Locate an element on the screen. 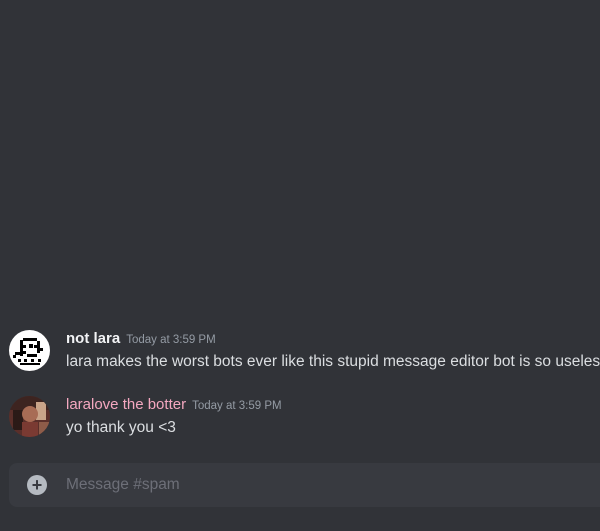 The image size is (600, 531). pixel-face-avatar-icon is located at coordinates (29, 350).